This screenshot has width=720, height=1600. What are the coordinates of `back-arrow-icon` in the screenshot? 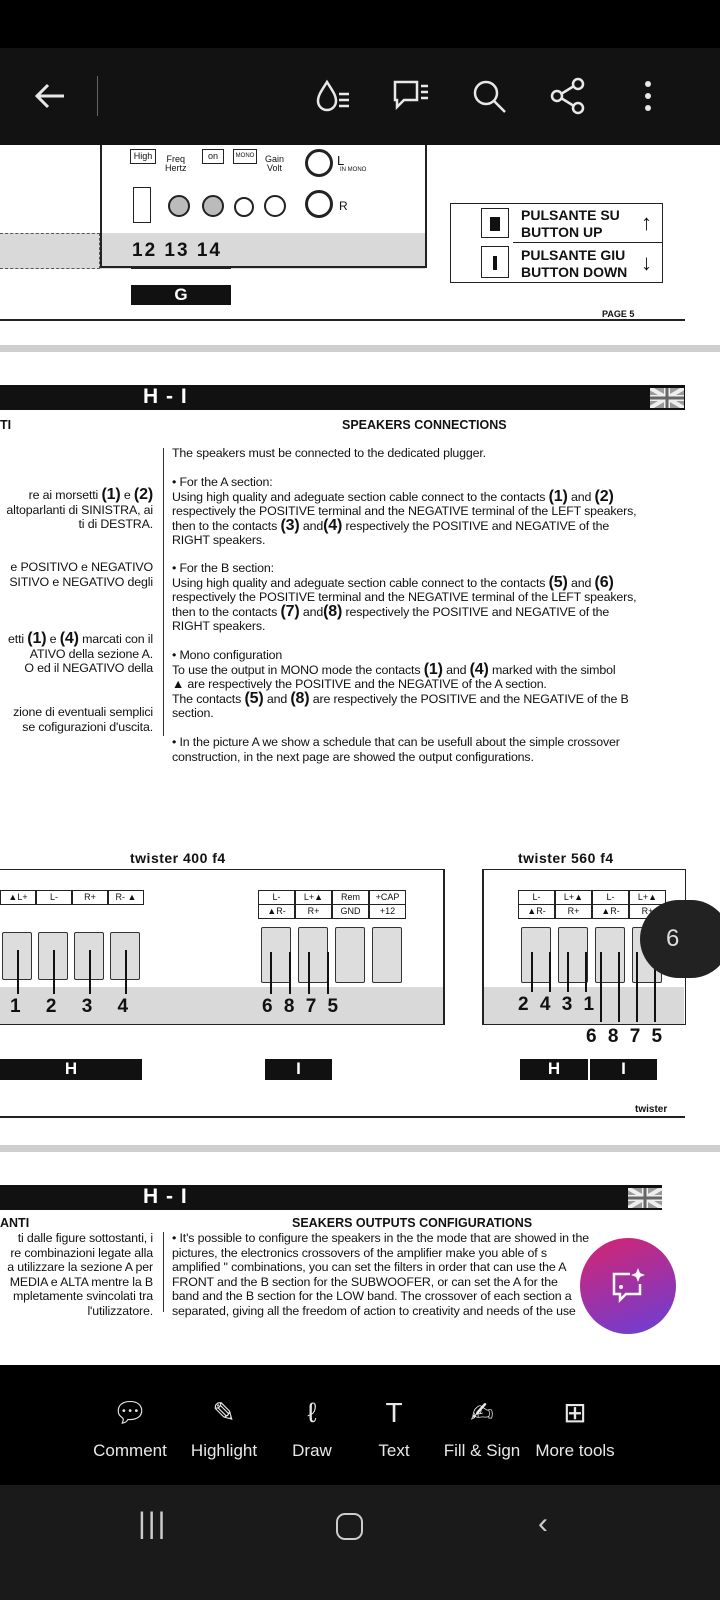 It's located at (50, 96).